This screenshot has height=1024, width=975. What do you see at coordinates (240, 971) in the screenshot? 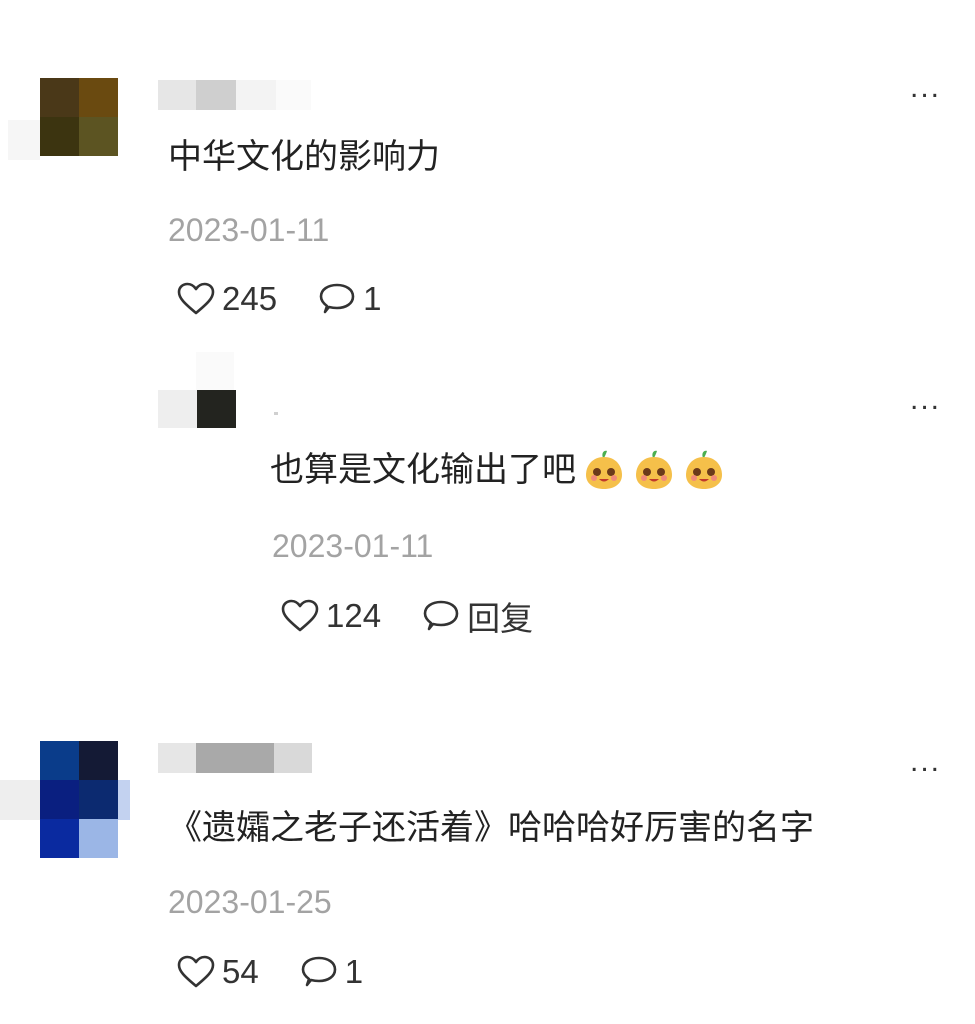
I see `like-count: 54` at bounding box center [240, 971].